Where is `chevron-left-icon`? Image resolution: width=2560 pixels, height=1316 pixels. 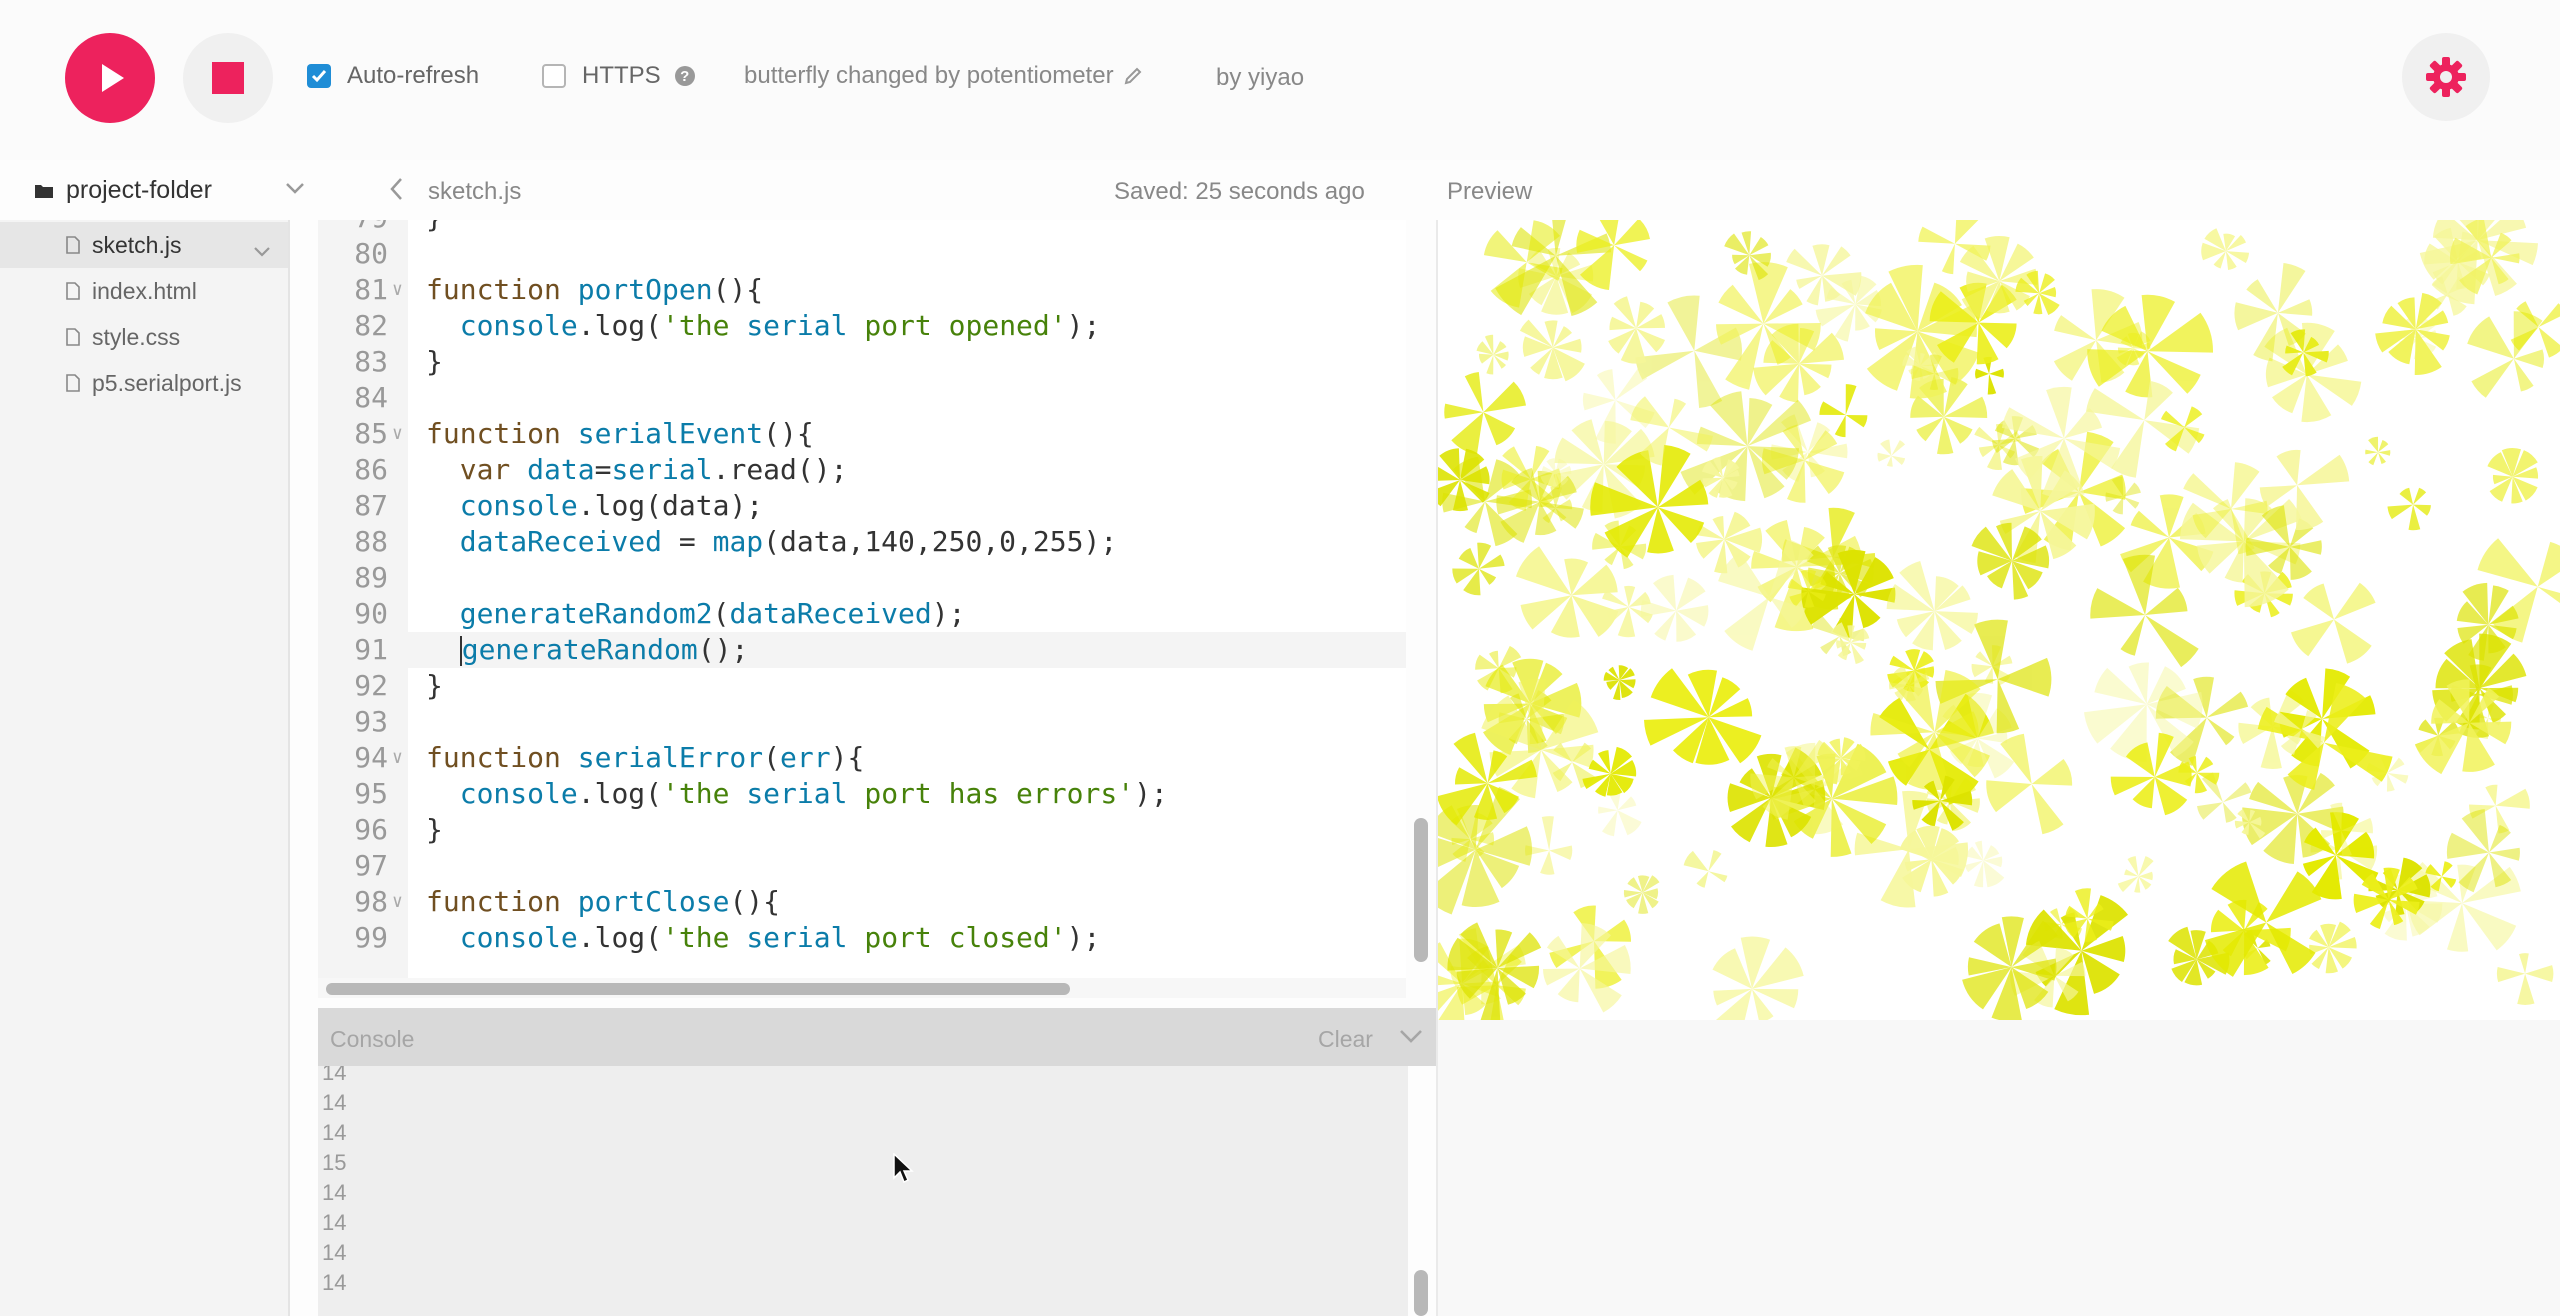 chevron-left-icon is located at coordinates (396, 191).